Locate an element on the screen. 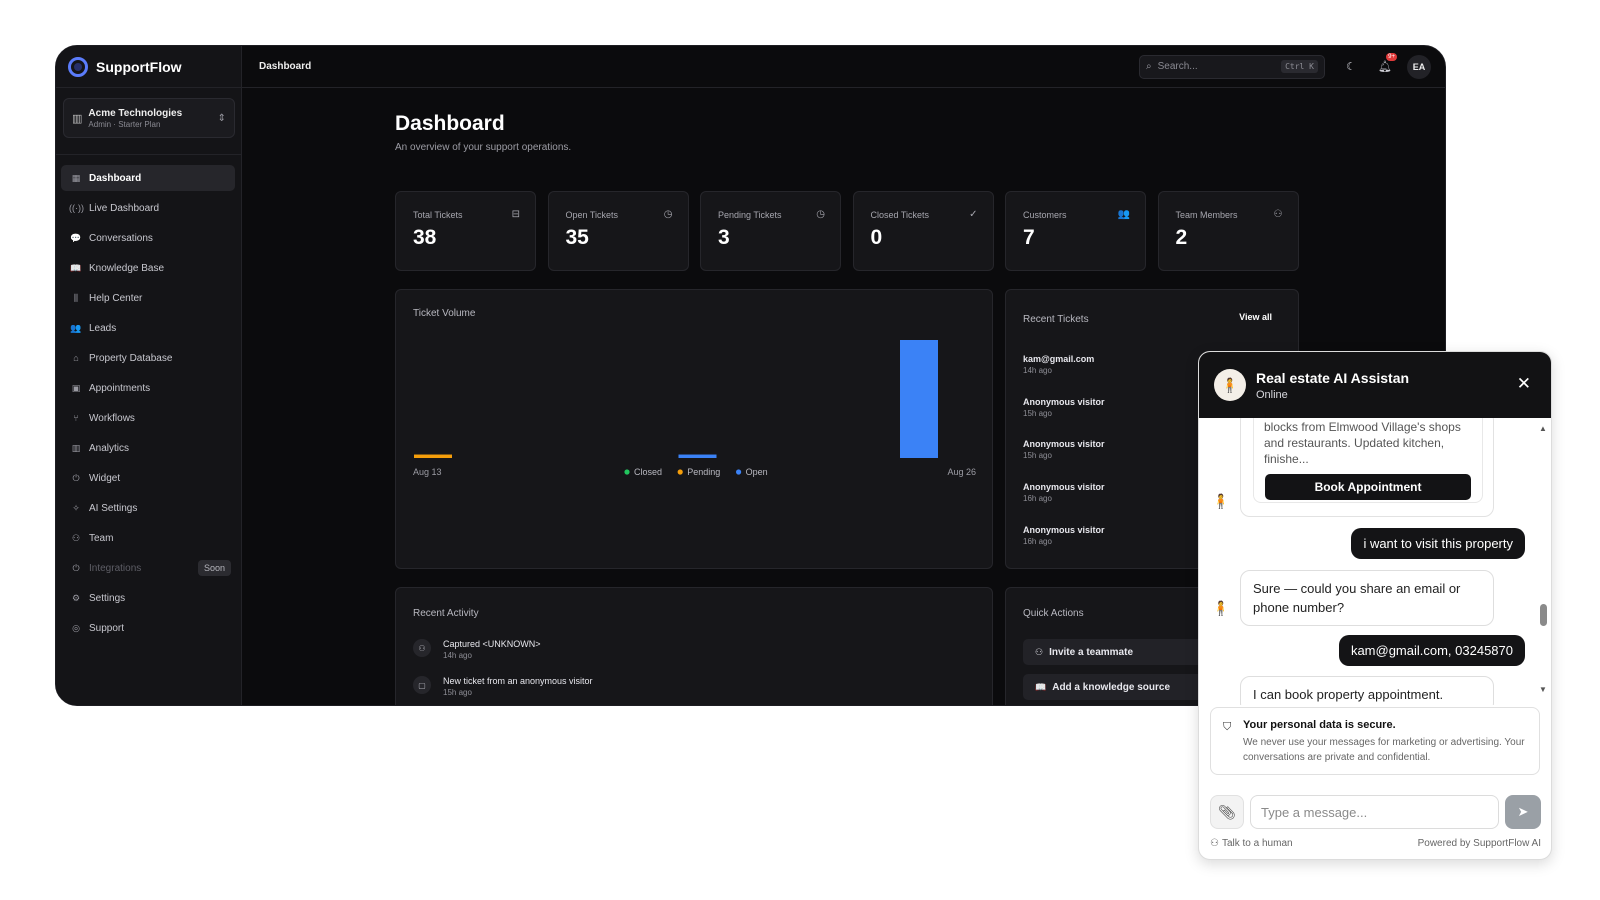  org-plan: Admin · Starter Plan is located at coordinates (124, 124).